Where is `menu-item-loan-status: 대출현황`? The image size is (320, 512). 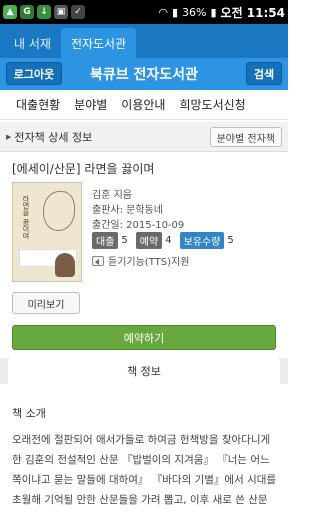
menu-item-loan-status: 대출현황 is located at coordinates (38, 104).